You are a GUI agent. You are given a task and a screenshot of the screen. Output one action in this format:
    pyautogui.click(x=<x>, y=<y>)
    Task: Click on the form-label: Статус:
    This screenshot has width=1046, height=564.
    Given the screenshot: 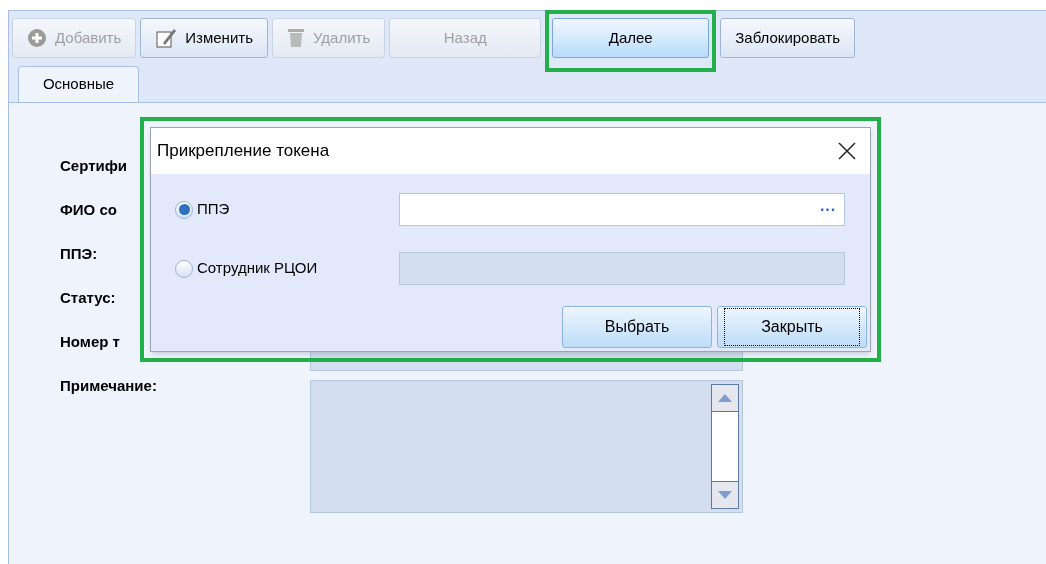 What is the action you would take?
    pyautogui.click(x=88, y=298)
    